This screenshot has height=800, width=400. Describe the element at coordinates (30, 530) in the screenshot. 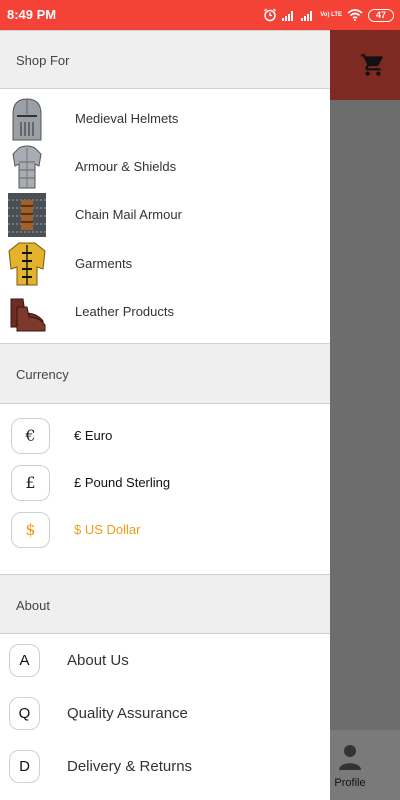

I see `dollar-icon: $` at that location.